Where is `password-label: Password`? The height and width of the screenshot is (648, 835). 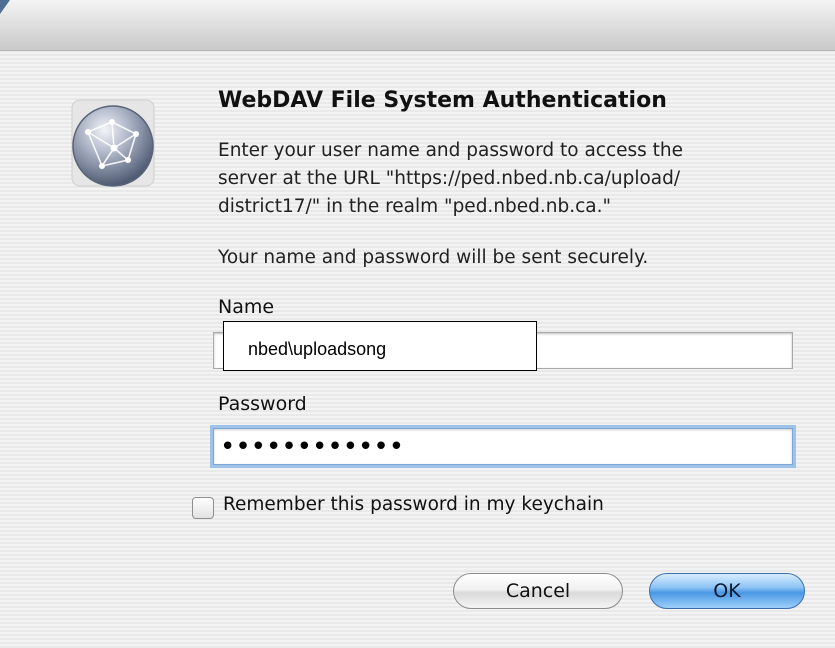 password-label: Password is located at coordinates (262, 404).